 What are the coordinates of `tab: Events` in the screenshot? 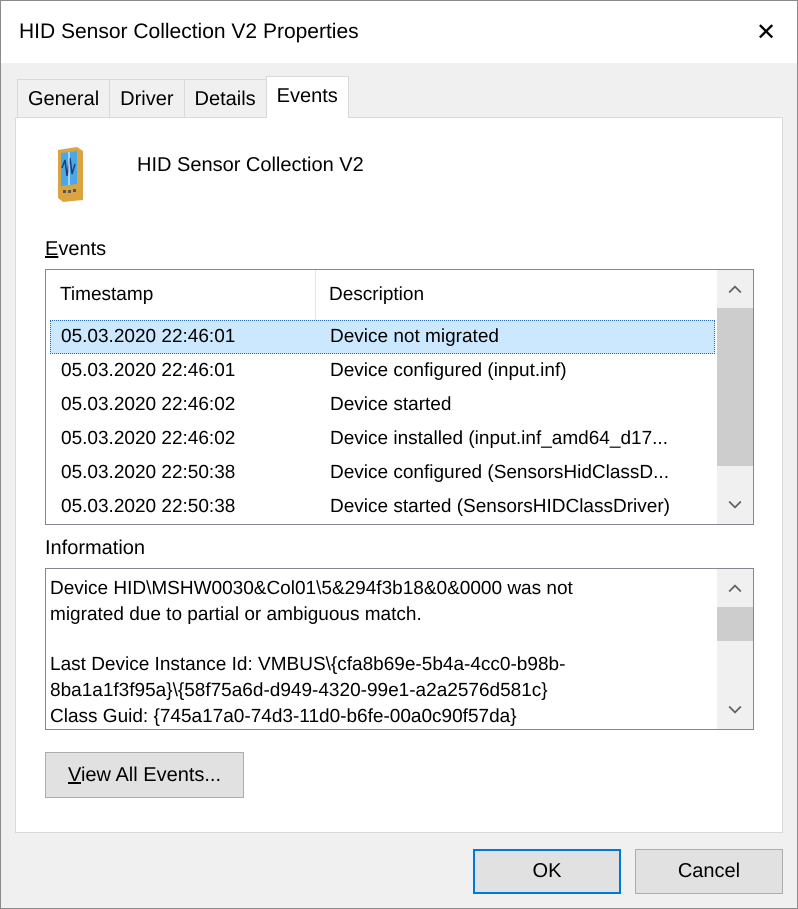 It's located at (307, 97).